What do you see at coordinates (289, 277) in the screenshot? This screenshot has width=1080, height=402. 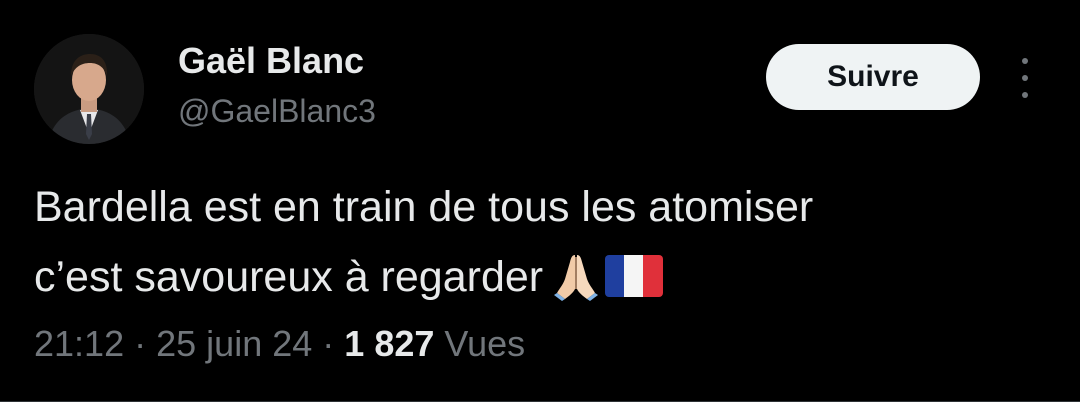 I see `tweet-text-line-2: c’est savoureux à regarder` at bounding box center [289, 277].